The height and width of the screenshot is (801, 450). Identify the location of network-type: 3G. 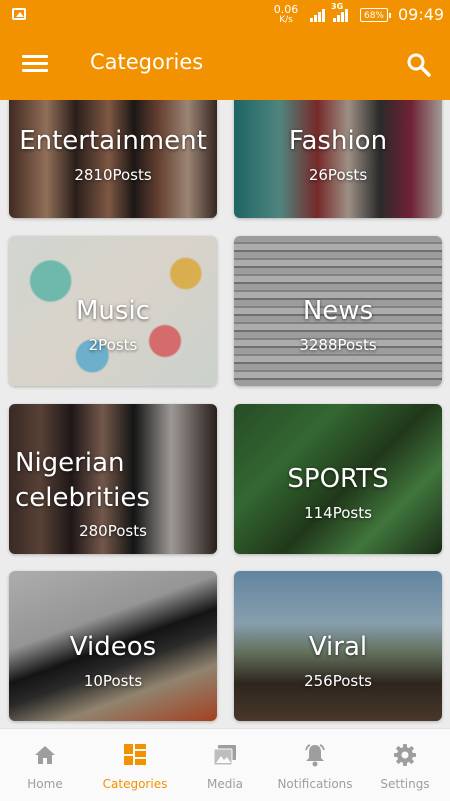
(337, 6).